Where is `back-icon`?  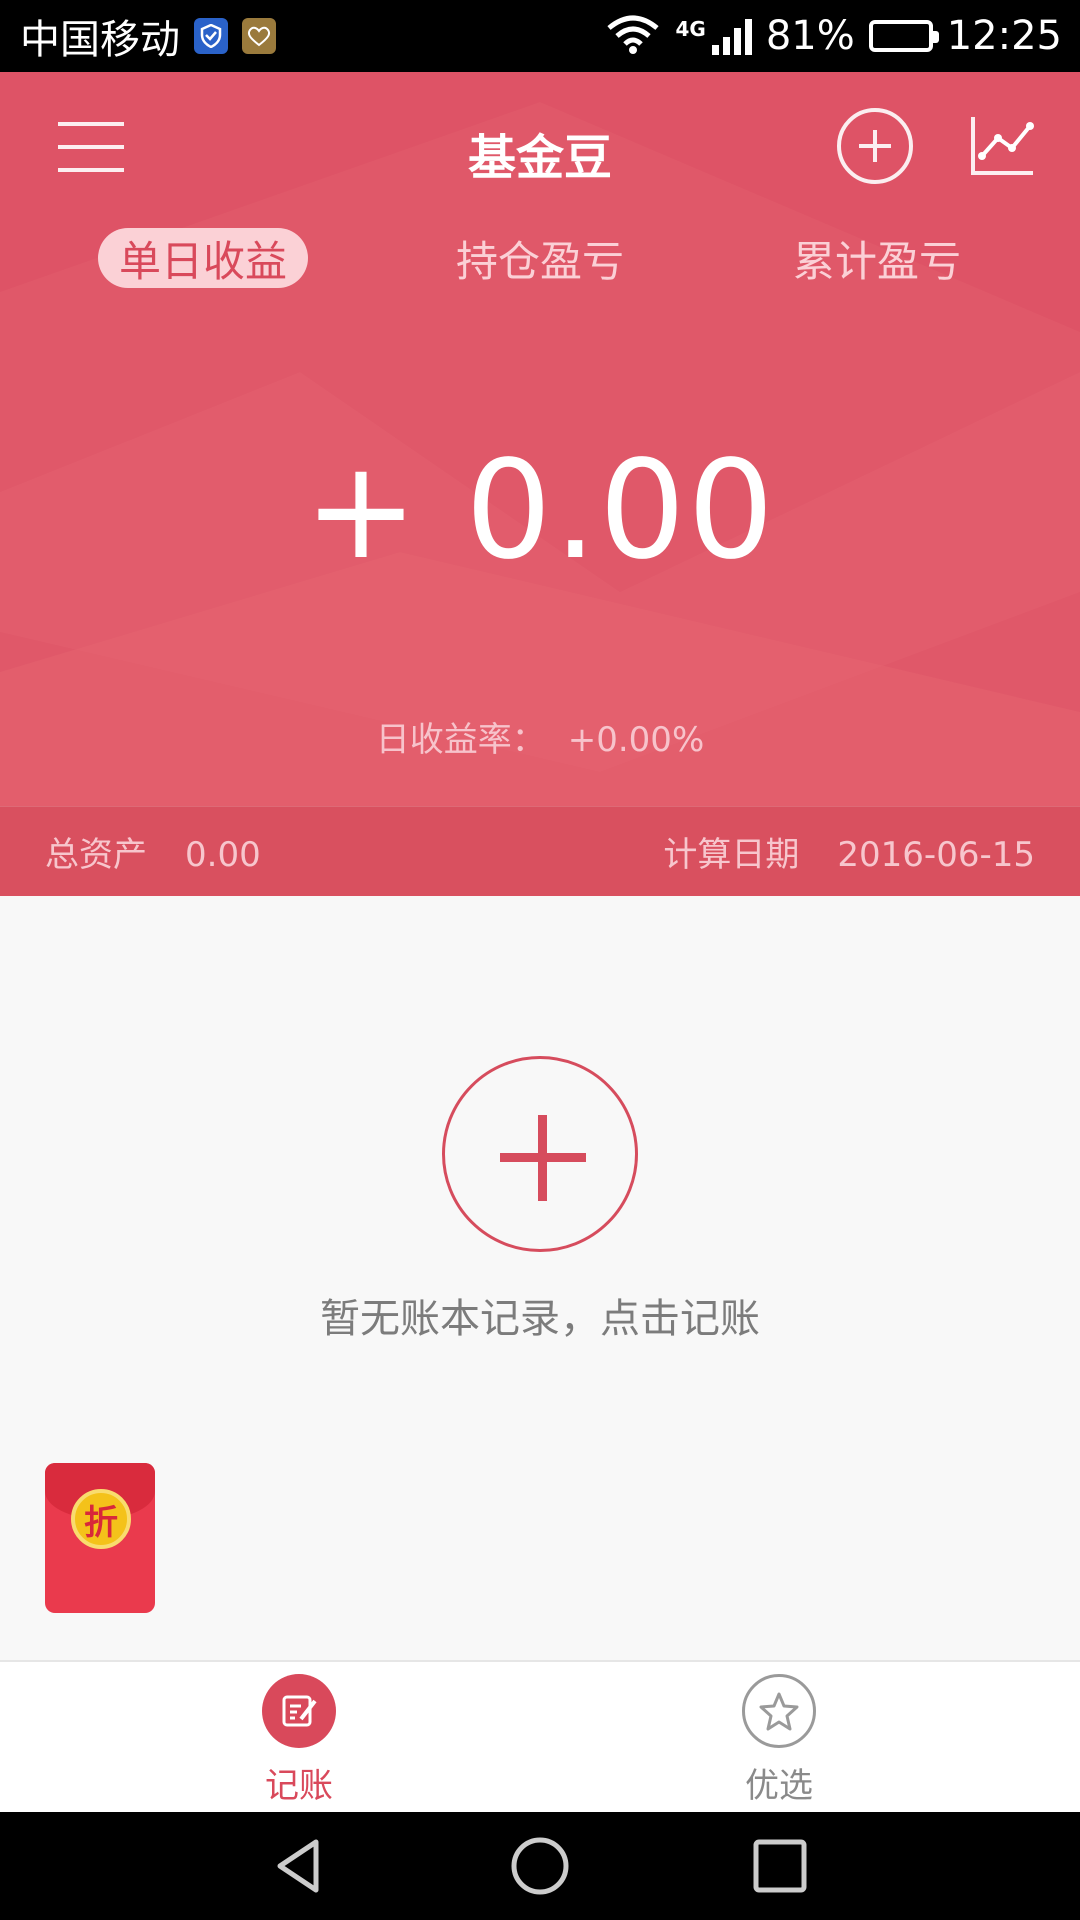 back-icon is located at coordinates (300, 1866).